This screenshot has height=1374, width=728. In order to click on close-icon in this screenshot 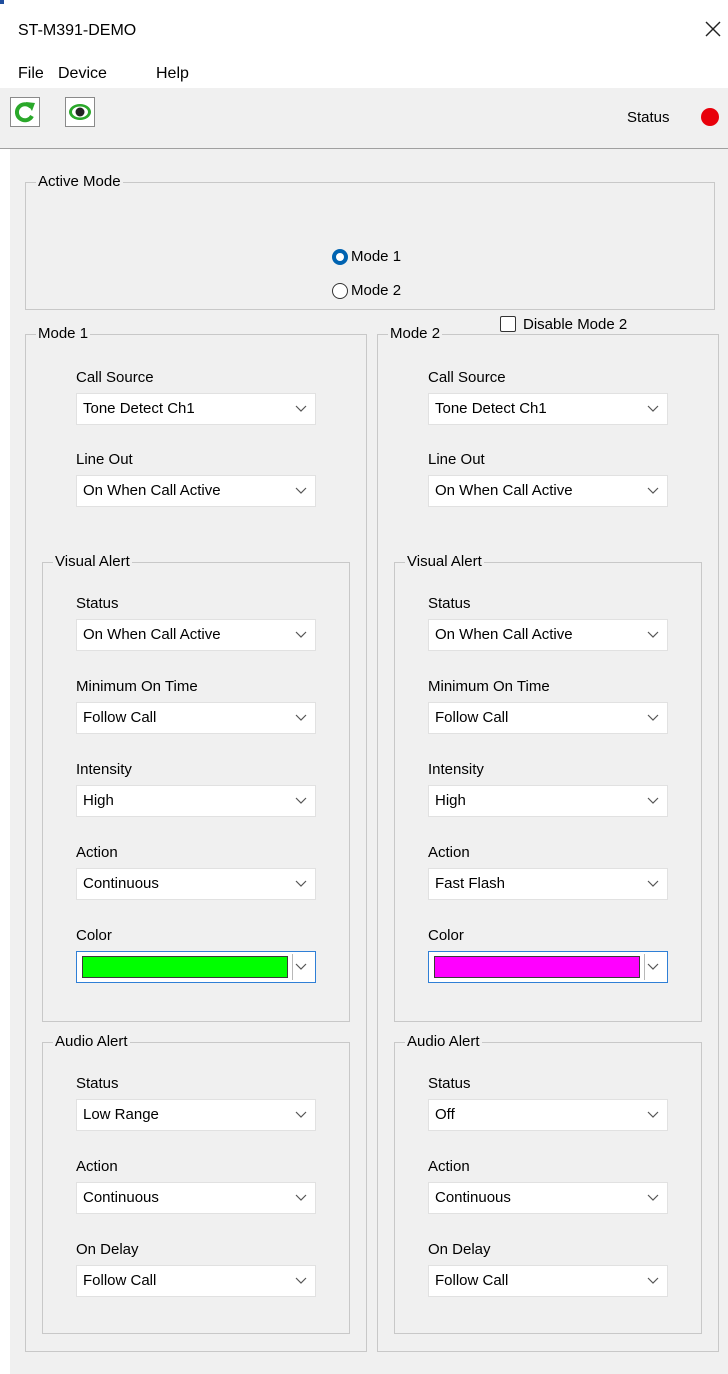, I will do `click(713, 29)`.